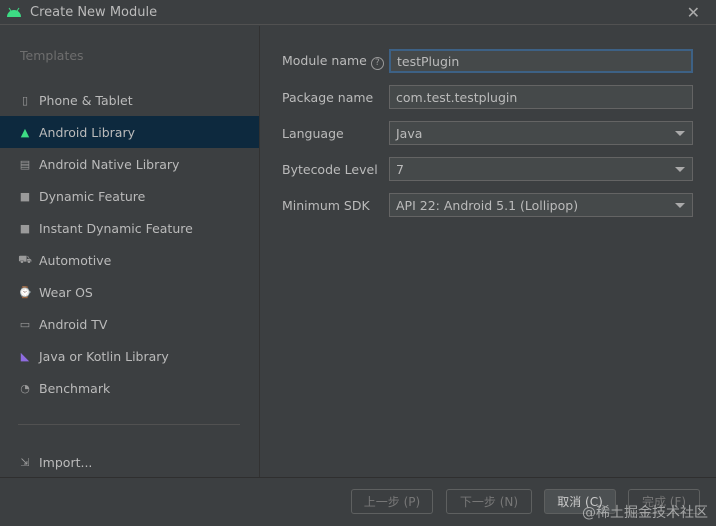 The height and width of the screenshot is (526, 716). Describe the element at coordinates (129, 388) in the screenshot. I see `sidebar-item: ◔ Benchmark` at that location.